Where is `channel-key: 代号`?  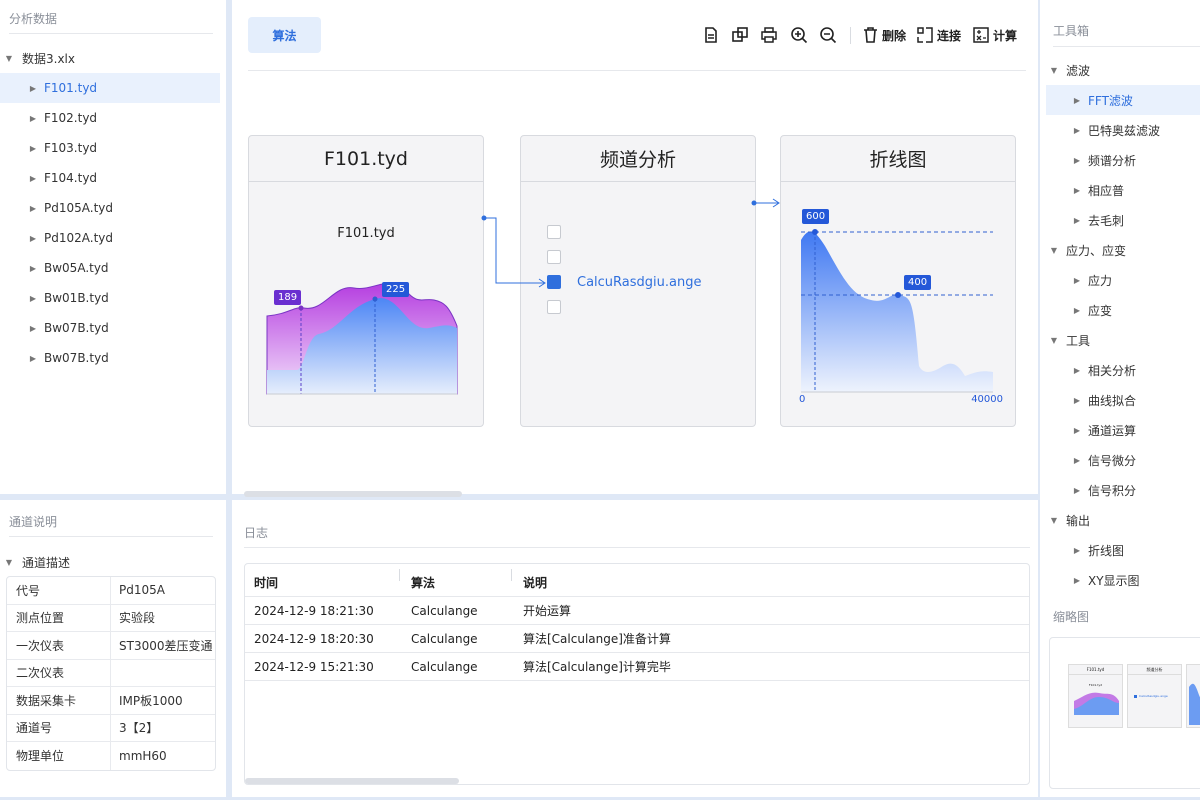
channel-key: 代号 is located at coordinates (59, 590).